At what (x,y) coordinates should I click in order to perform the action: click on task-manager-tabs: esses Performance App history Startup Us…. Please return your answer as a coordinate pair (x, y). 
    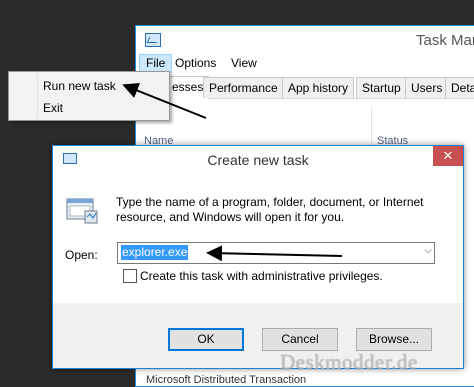
    Looking at the image, I should click on (305, 87).